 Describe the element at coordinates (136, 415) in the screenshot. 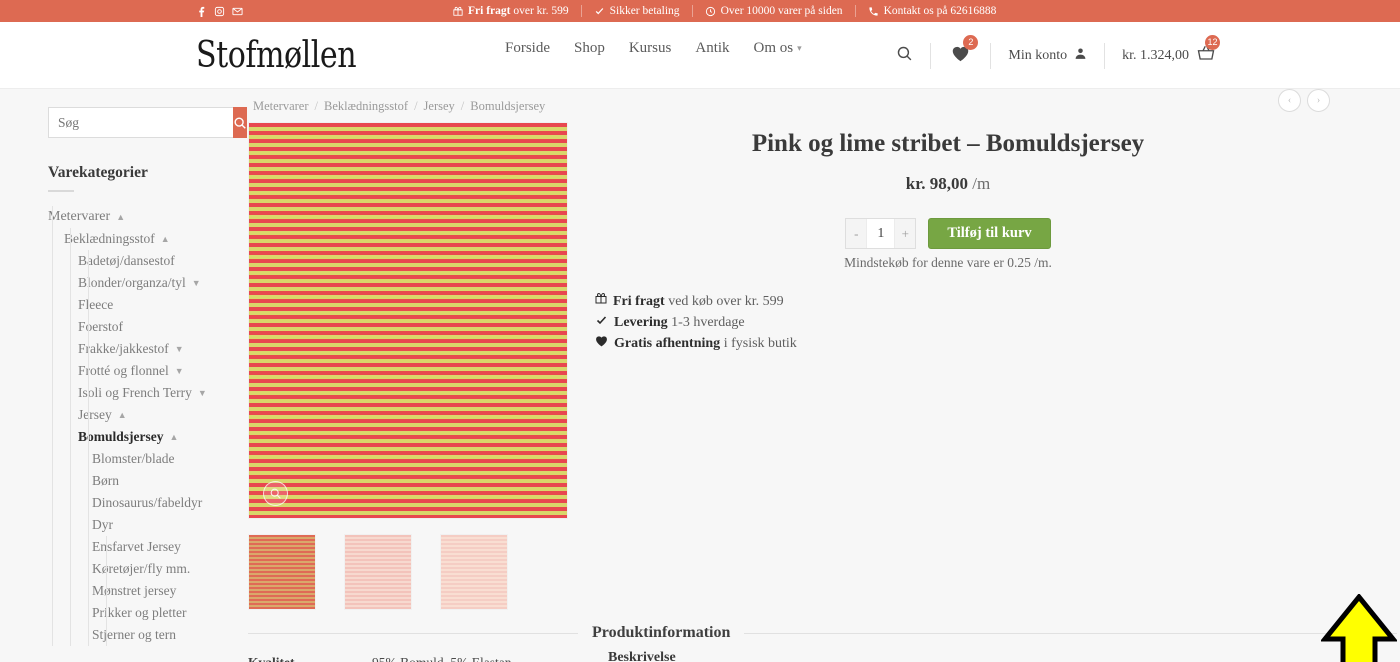

I see `sidebar-item-jersey: Jersey ▲` at that location.